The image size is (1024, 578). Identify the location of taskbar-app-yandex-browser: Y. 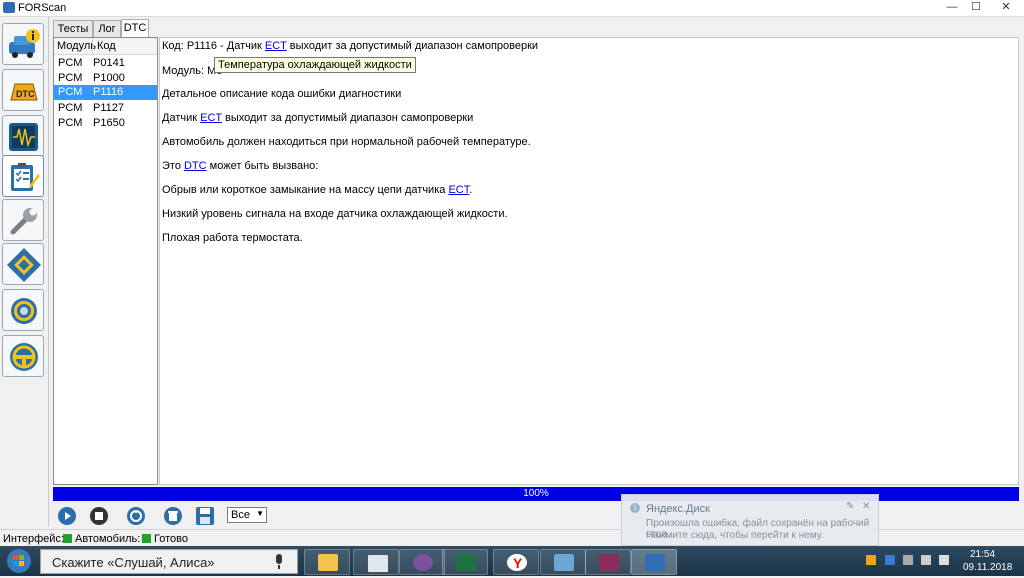
(516, 562).